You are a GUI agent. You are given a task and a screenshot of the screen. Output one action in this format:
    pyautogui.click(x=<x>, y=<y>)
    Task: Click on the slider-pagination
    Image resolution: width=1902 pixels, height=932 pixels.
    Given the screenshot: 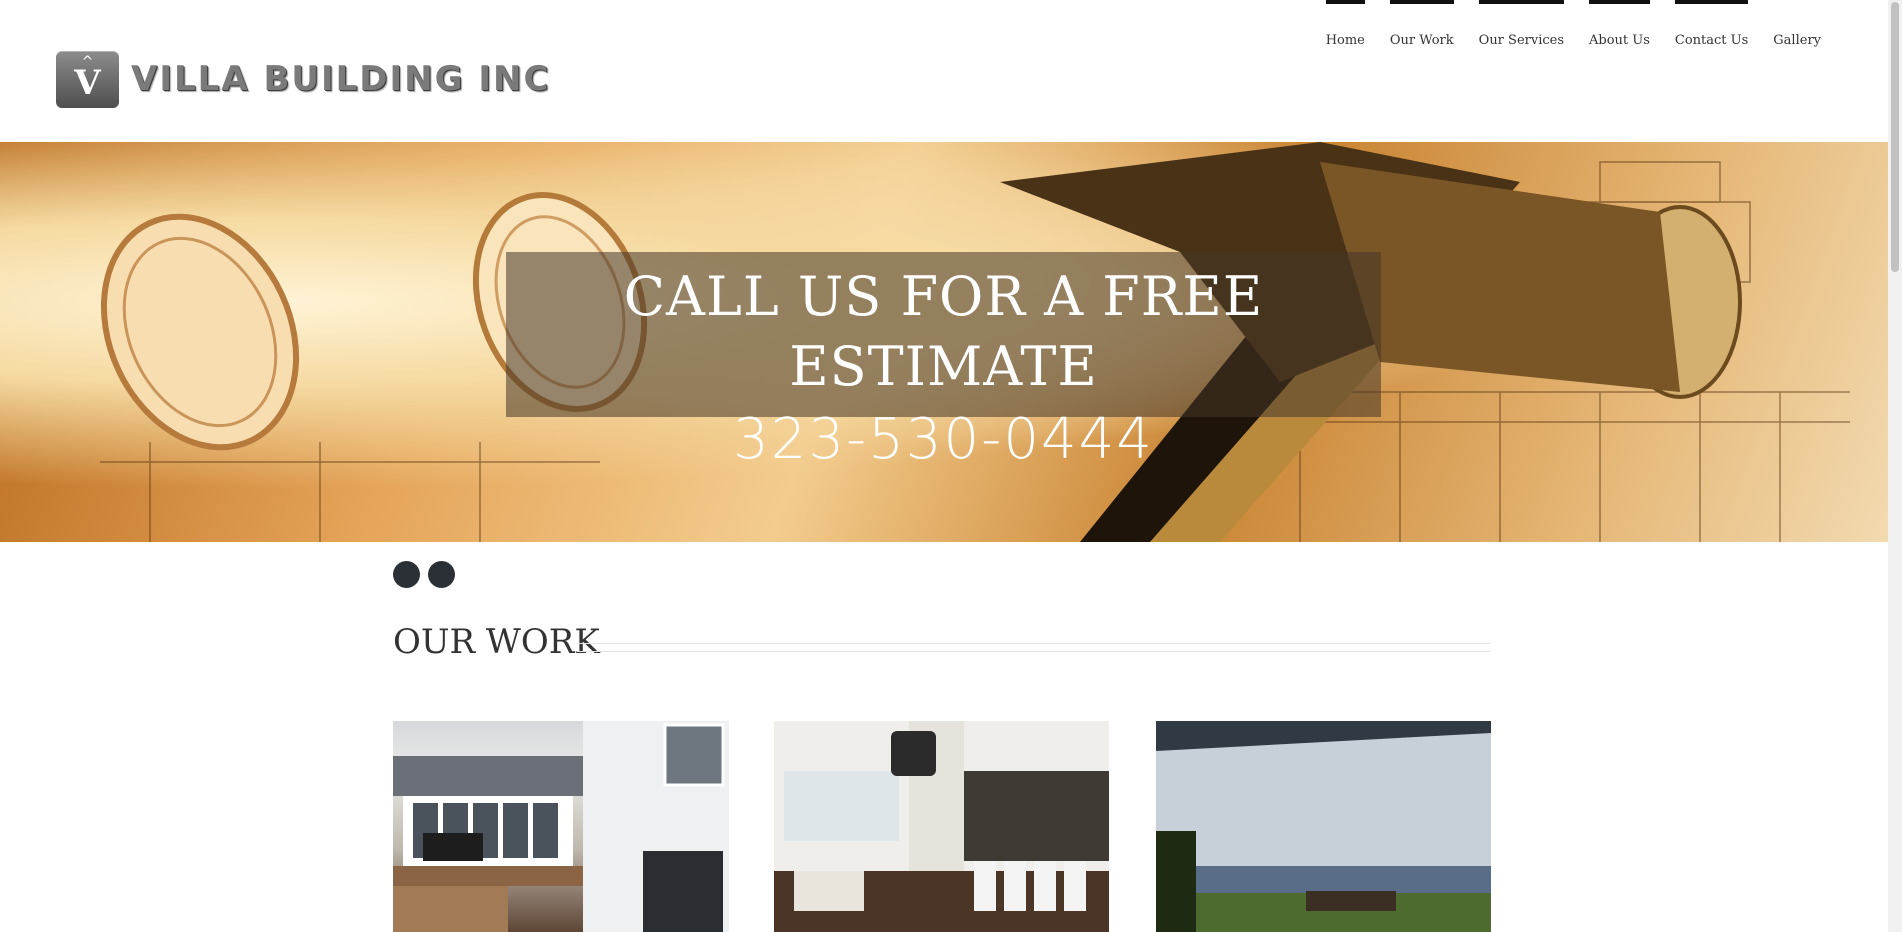 What is the action you would take?
    pyautogui.click(x=424, y=574)
    